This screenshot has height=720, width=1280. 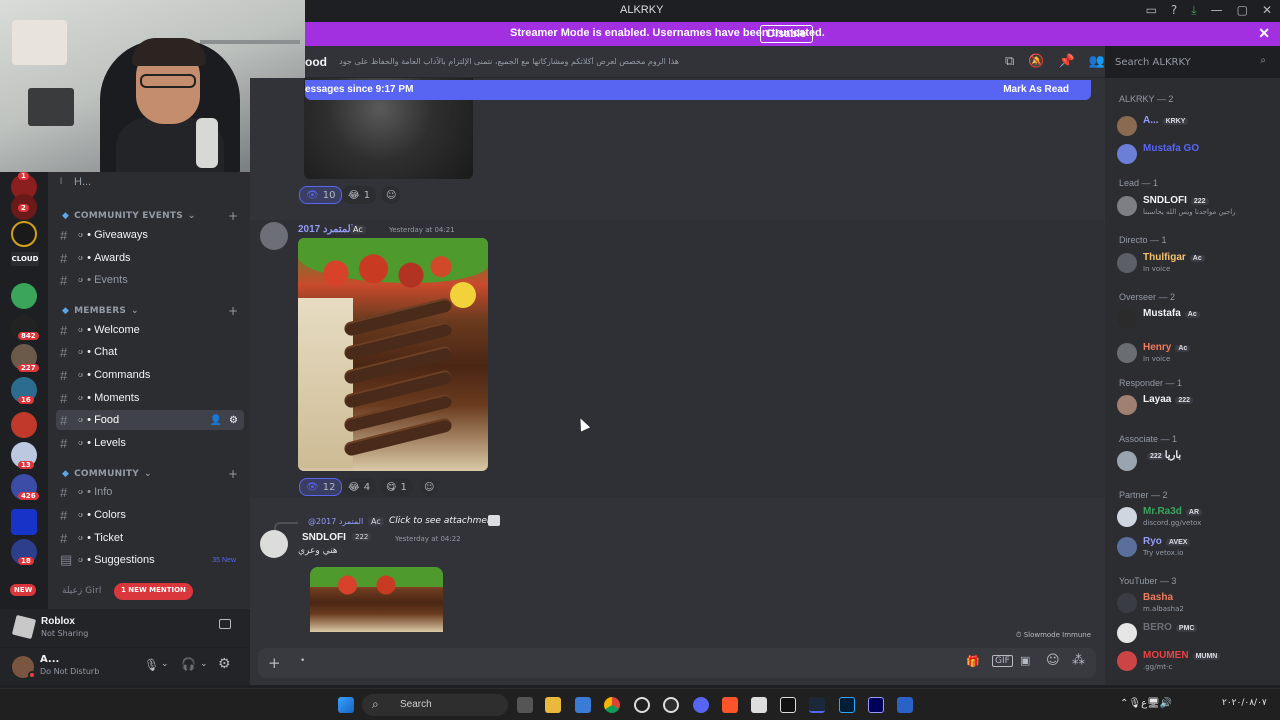 I want to click on channel-food: # ဖ • Food 👤 ⚙, so click(x=150, y=420).